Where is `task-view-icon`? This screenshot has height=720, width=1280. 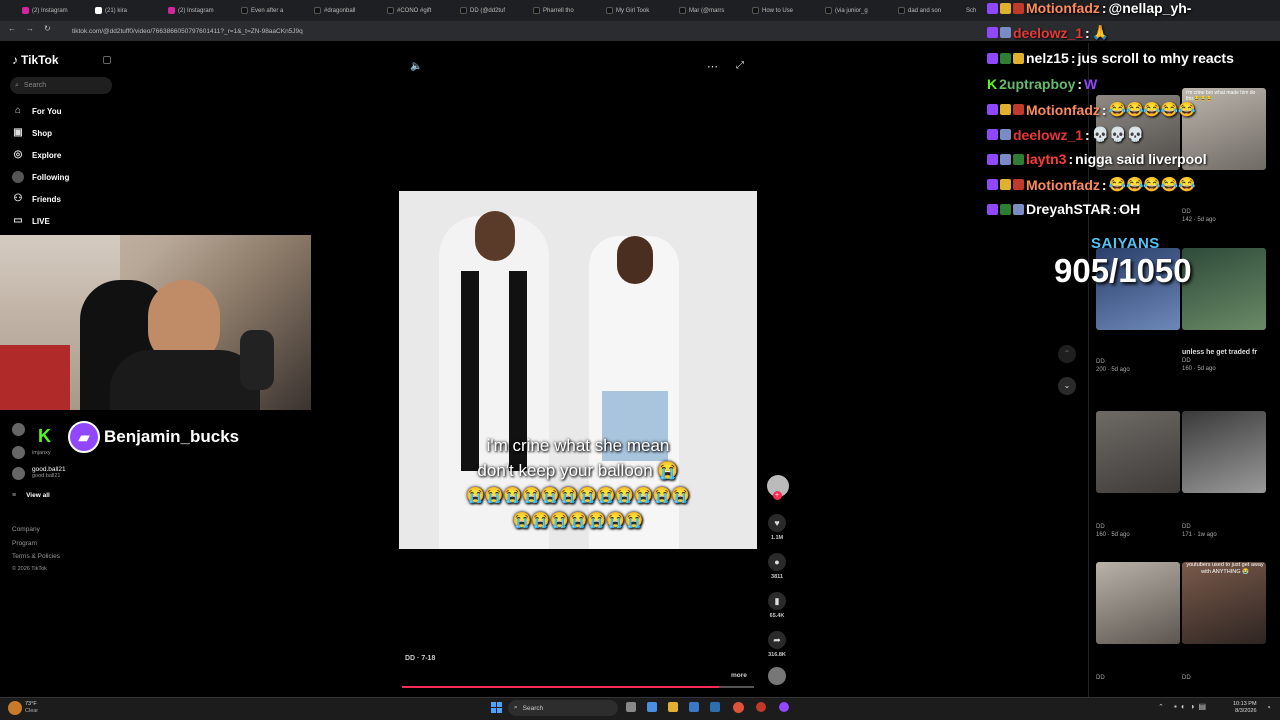 task-view-icon is located at coordinates (631, 707).